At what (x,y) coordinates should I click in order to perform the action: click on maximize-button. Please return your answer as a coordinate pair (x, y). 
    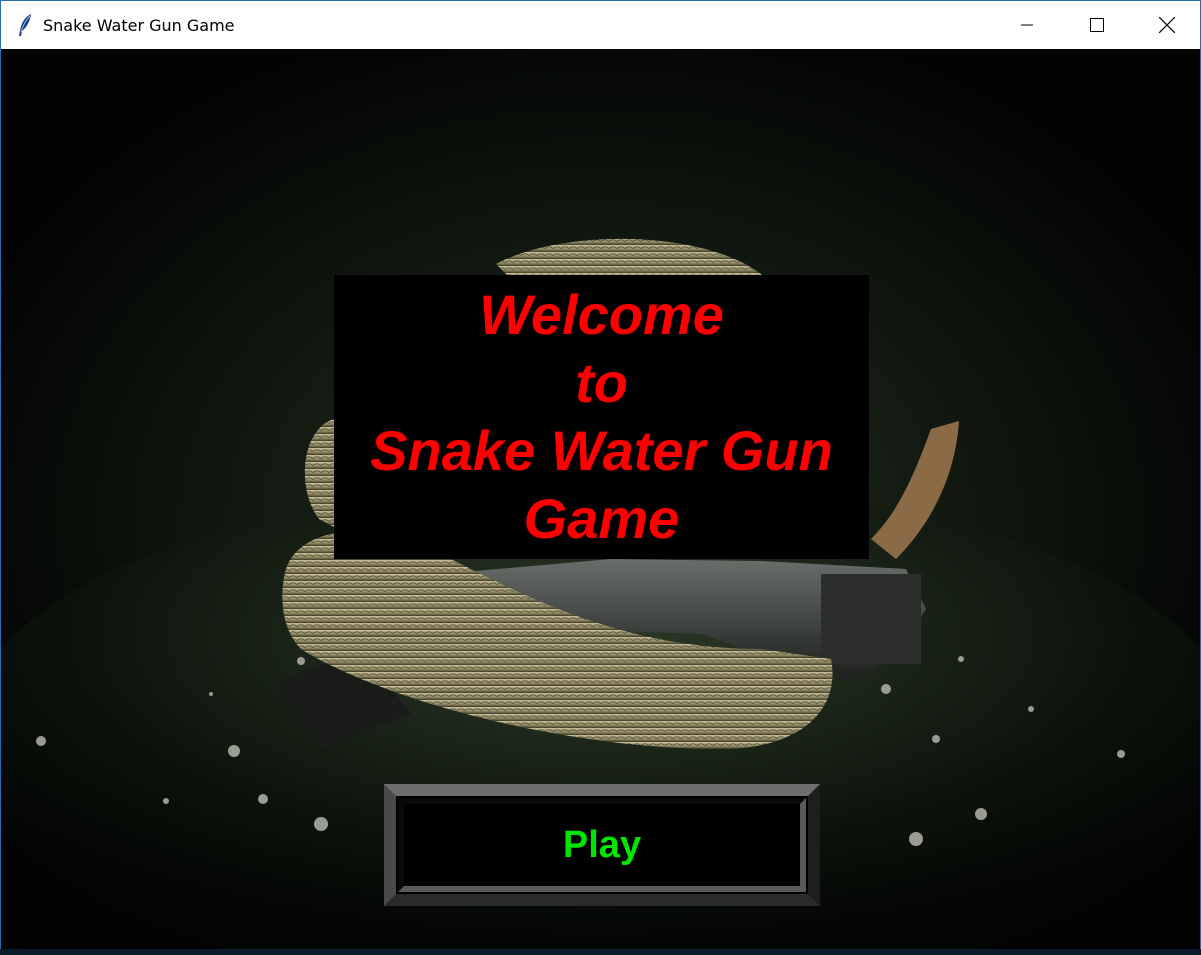
    Looking at the image, I should click on (1097, 25).